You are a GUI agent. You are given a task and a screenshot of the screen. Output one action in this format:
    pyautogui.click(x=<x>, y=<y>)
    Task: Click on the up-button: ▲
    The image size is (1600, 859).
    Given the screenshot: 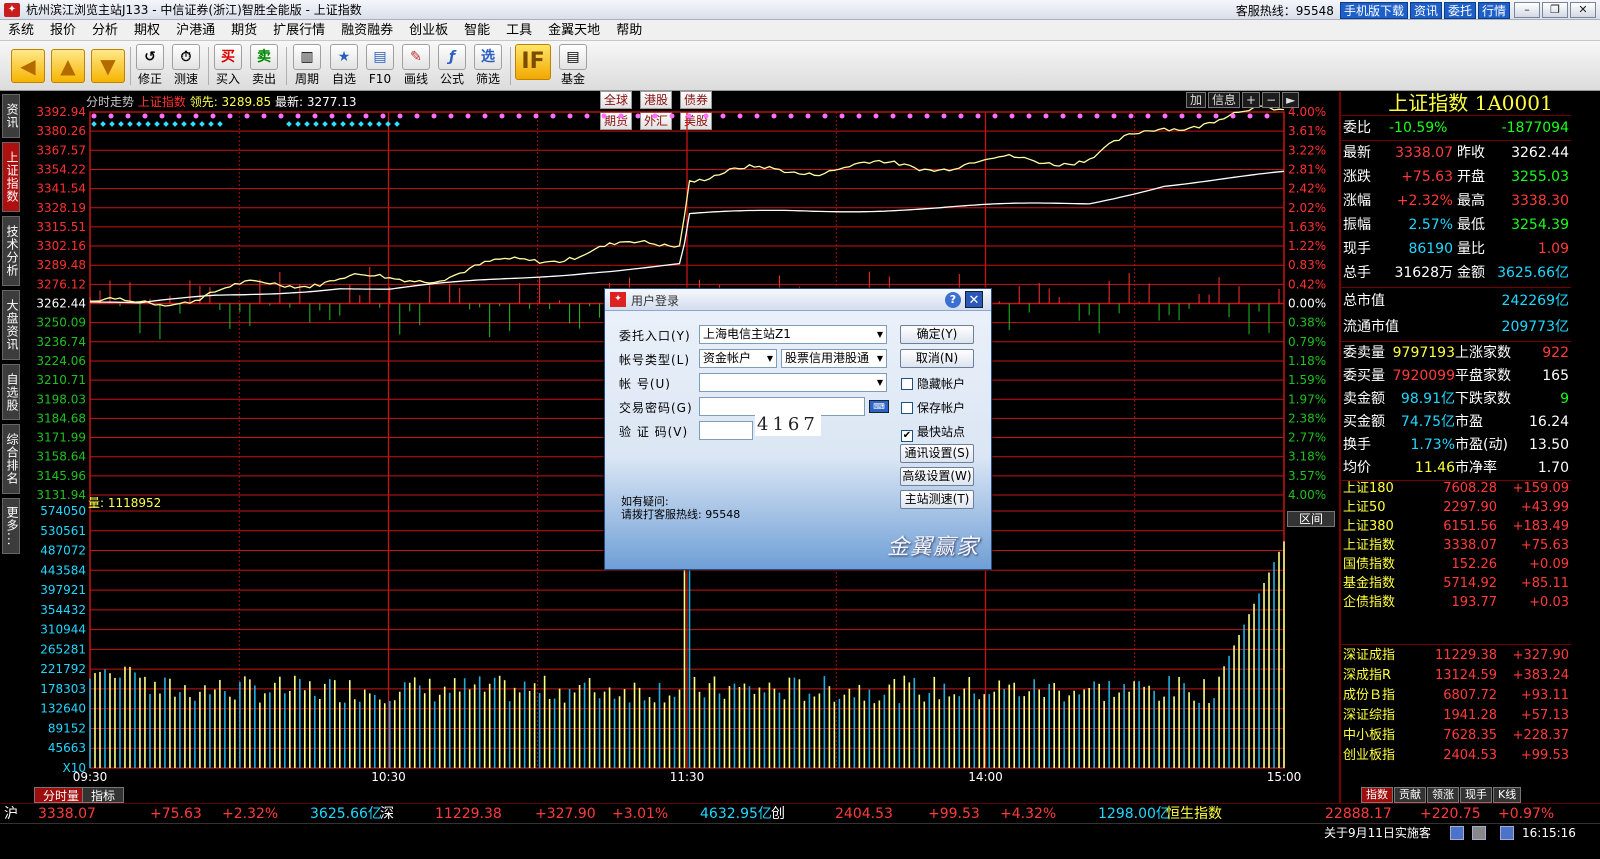 What is the action you would take?
    pyautogui.click(x=68, y=66)
    